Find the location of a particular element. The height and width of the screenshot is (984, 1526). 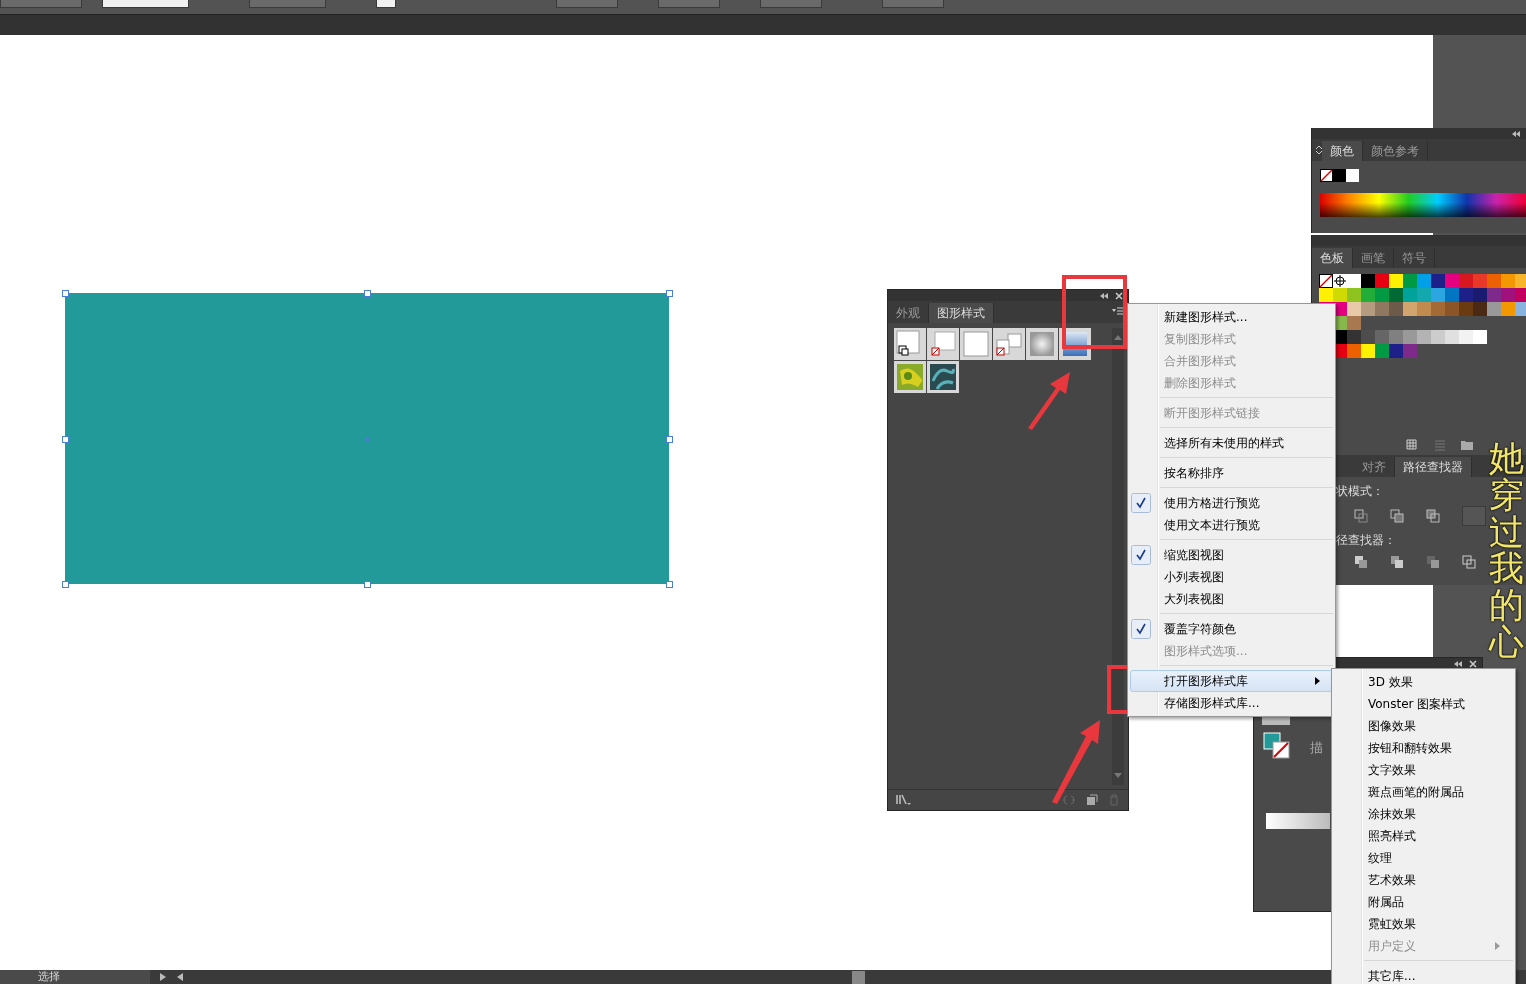

menu-item: 小列表视图 is located at coordinates (1231, 577).